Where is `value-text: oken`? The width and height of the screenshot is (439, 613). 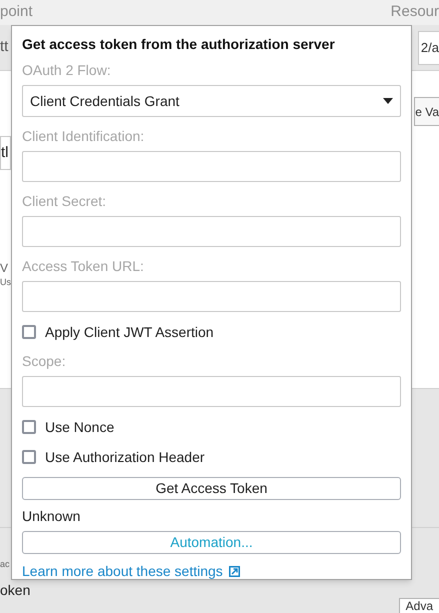
value-text: oken is located at coordinates (15, 590).